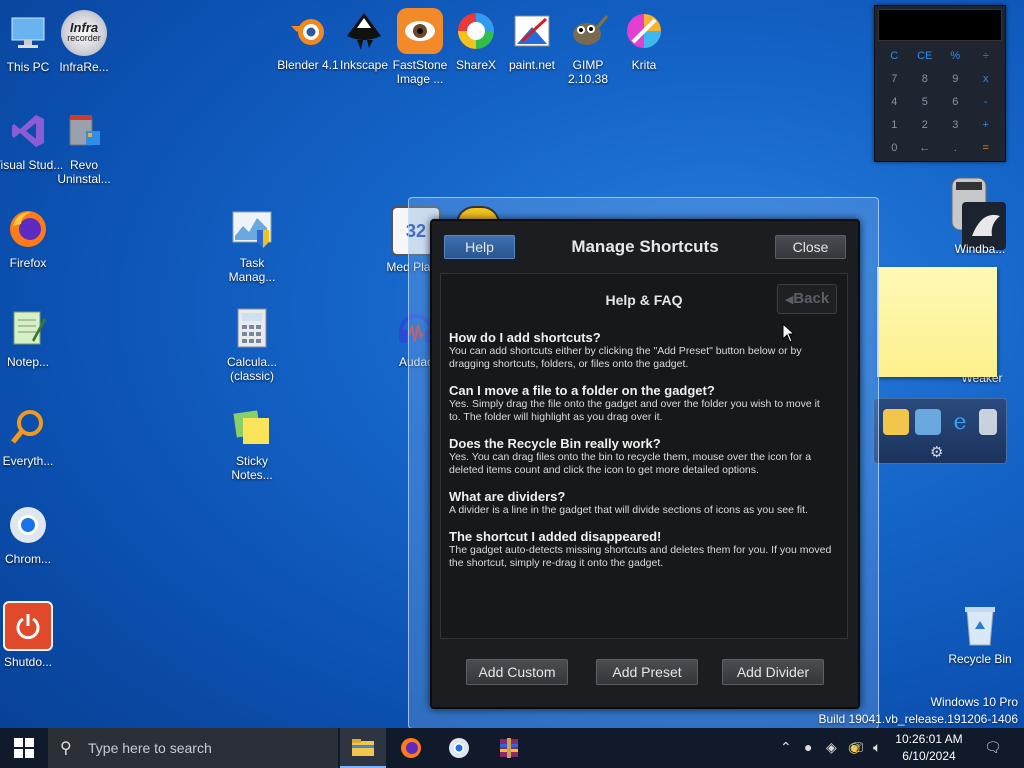 This screenshot has width=1024, height=768. Describe the element at coordinates (925, 79) in the screenshot. I see `calc-key-8: 8` at that location.